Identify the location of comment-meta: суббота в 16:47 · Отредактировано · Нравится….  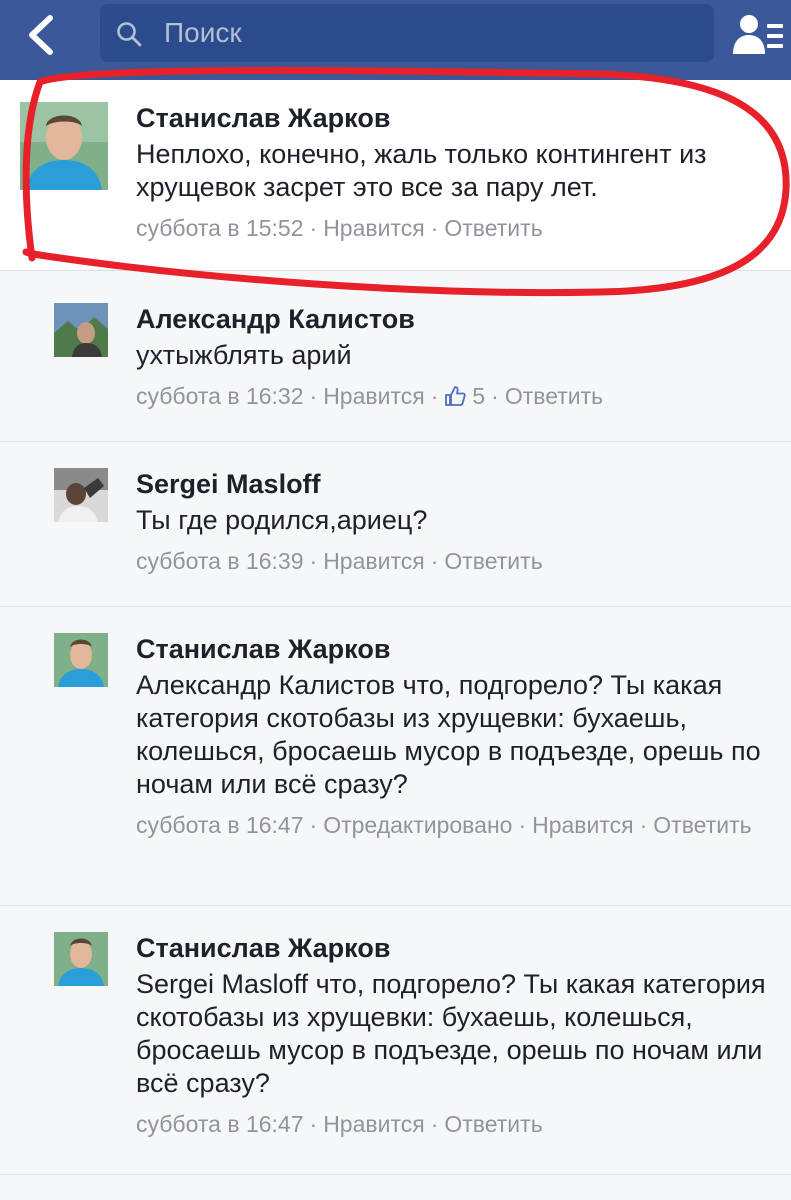
(444, 825).